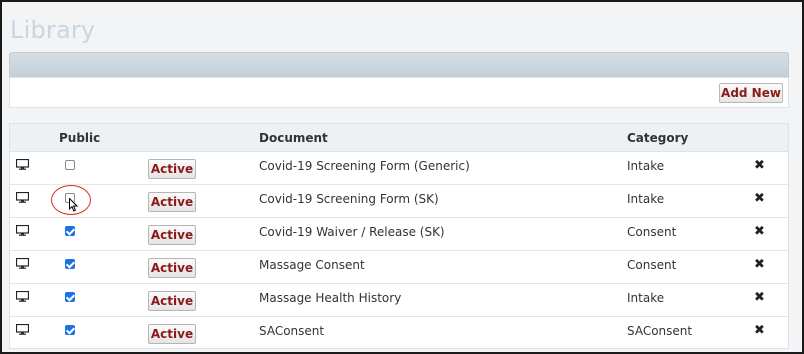 The image size is (804, 354). Describe the element at coordinates (399, 333) in the screenshot. I see `table-row: Active SAConsent SAConsent ✖` at that location.